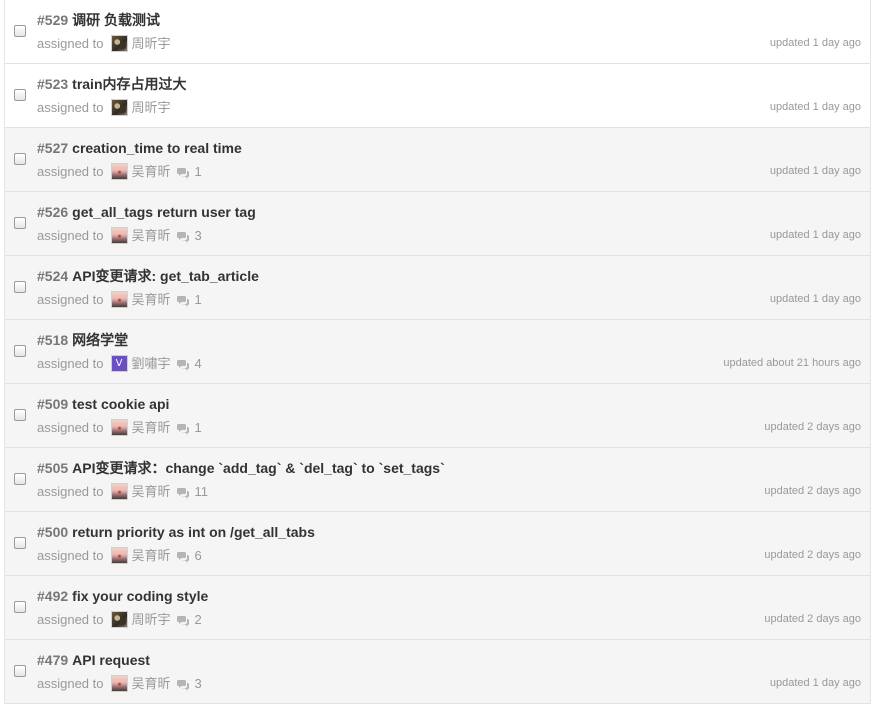 This screenshot has height=704, width=873. I want to click on issue-title-line: #526 get_all_tags return user tag, so click(146, 212).